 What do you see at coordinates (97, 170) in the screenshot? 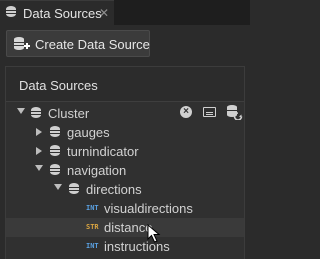
I see `tree-item-label: navigation` at bounding box center [97, 170].